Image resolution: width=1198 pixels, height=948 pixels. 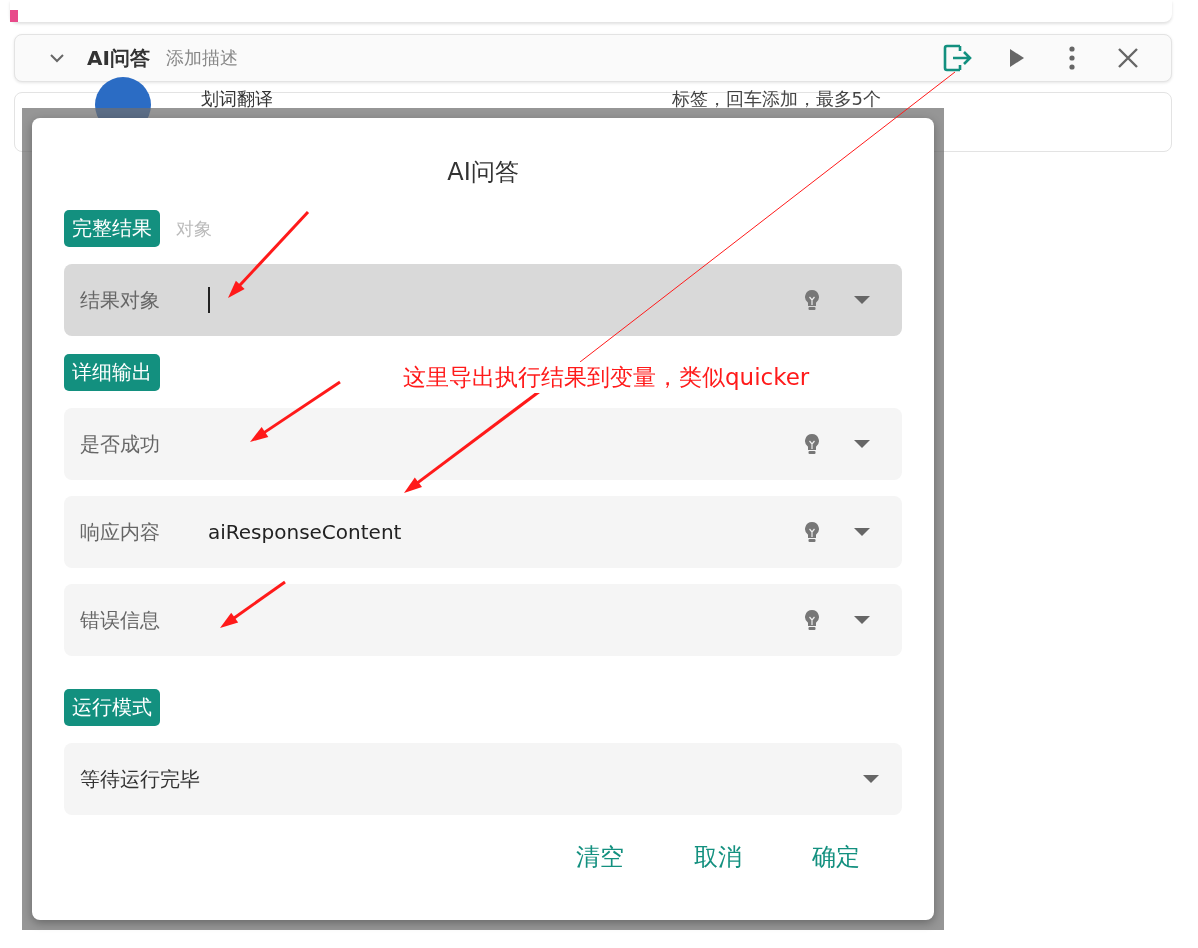 What do you see at coordinates (958, 58) in the screenshot?
I see `export-icon` at bounding box center [958, 58].